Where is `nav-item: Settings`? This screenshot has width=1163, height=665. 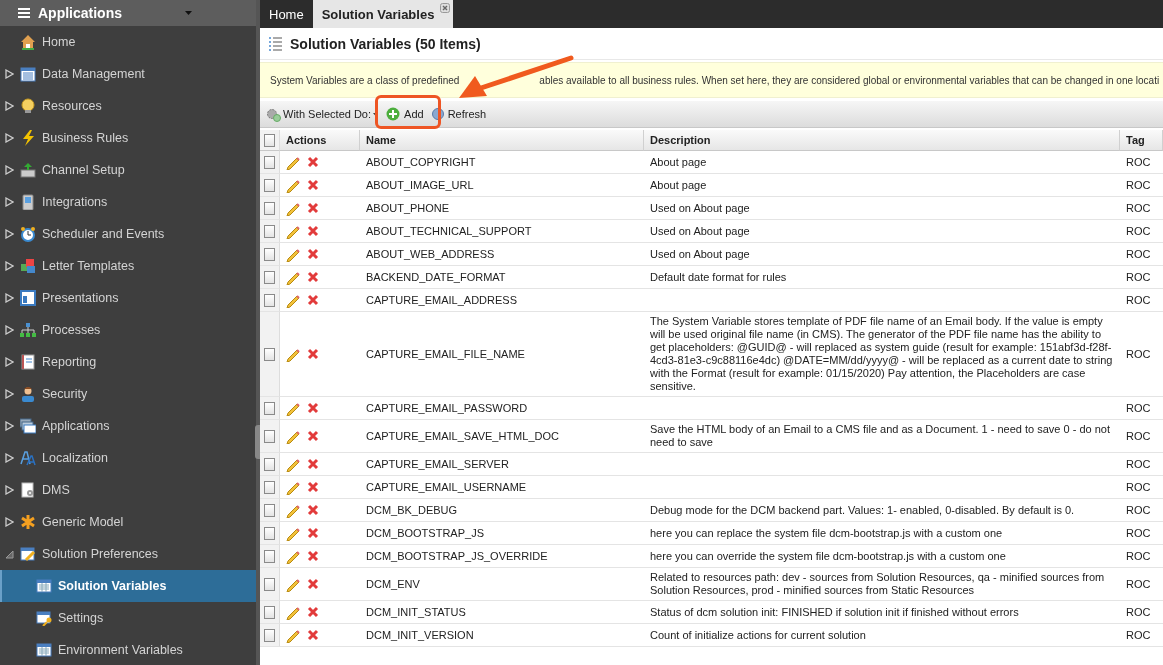
nav-item: Settings is located at coordinates (128, 618).